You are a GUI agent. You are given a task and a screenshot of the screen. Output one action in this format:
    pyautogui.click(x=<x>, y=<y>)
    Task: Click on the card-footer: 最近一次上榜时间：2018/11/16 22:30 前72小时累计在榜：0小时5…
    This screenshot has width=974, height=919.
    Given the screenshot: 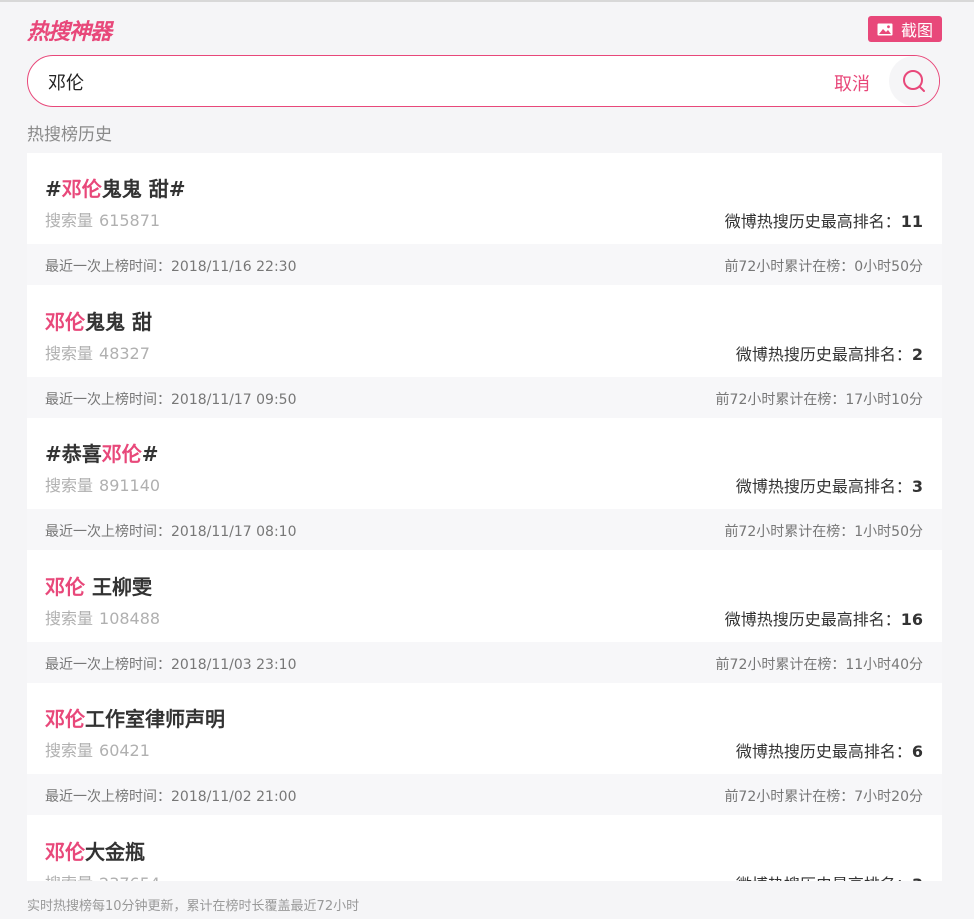 What is the action you would take?
    pyautogui.click(x=484, y=264)
    